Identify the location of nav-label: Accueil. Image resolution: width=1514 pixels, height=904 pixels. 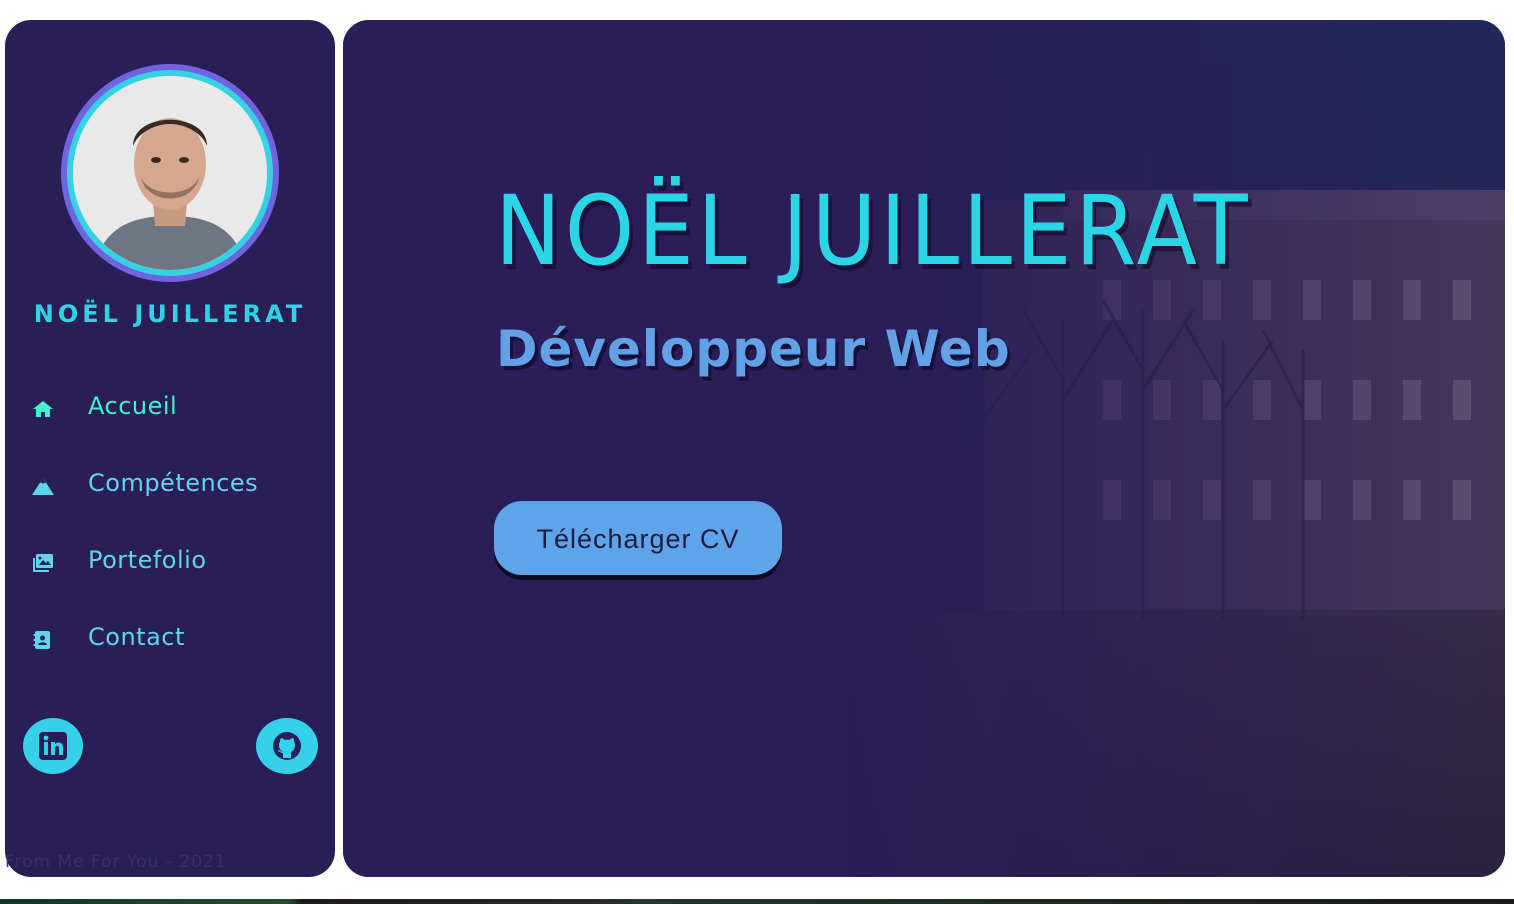
(133, 406).